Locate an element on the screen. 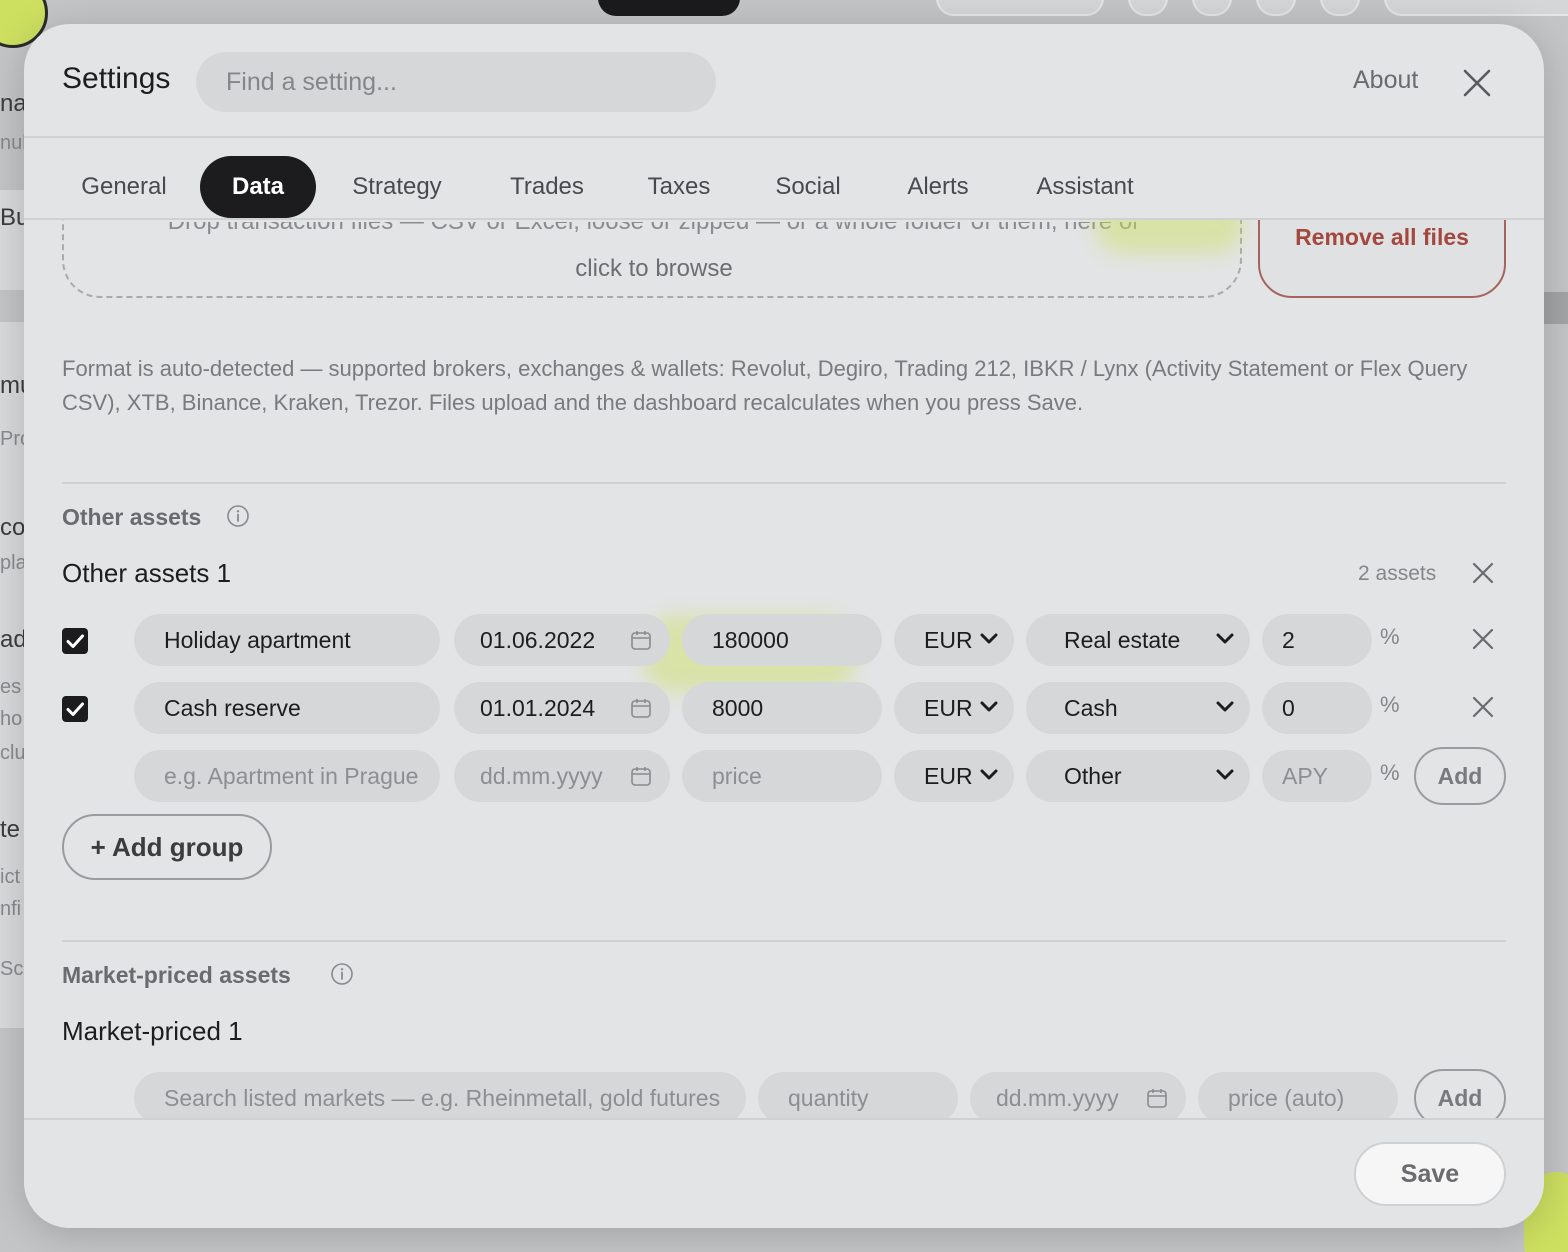  backdrop-text: ad is located at coordinates (13, 639).